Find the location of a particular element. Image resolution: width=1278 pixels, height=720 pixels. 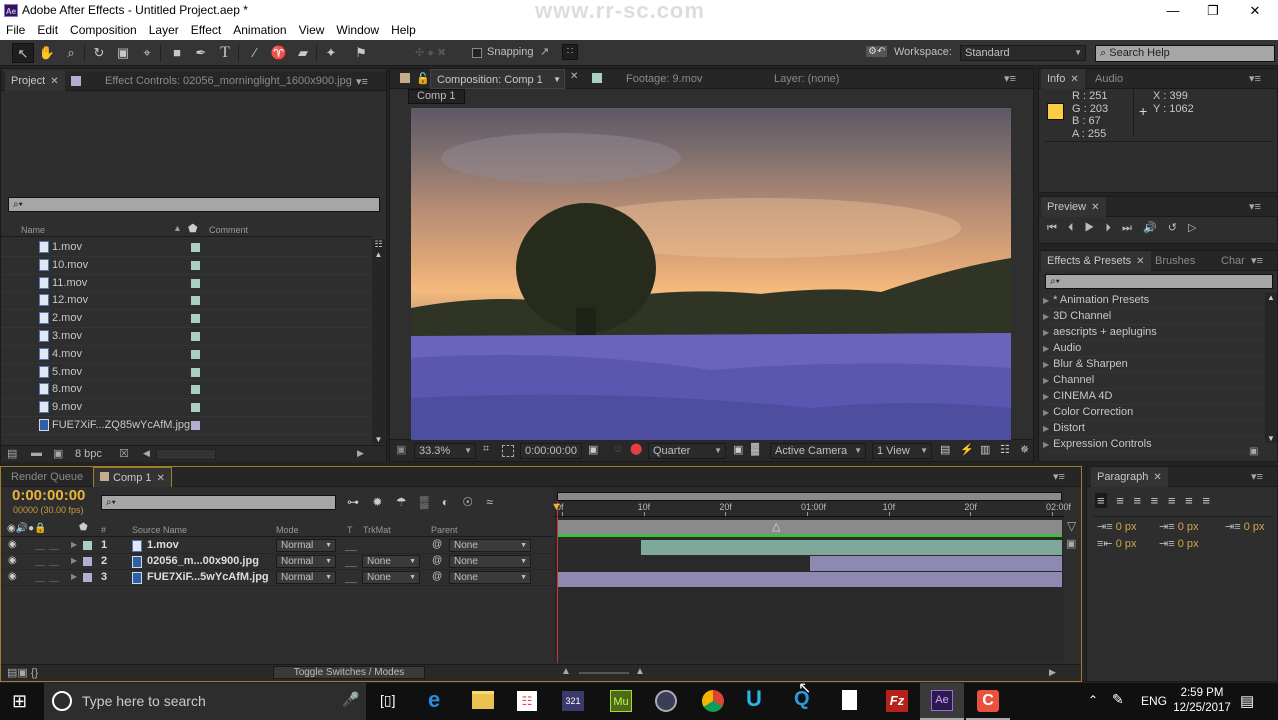

menu-view: View is located at coordinates (312, 29).